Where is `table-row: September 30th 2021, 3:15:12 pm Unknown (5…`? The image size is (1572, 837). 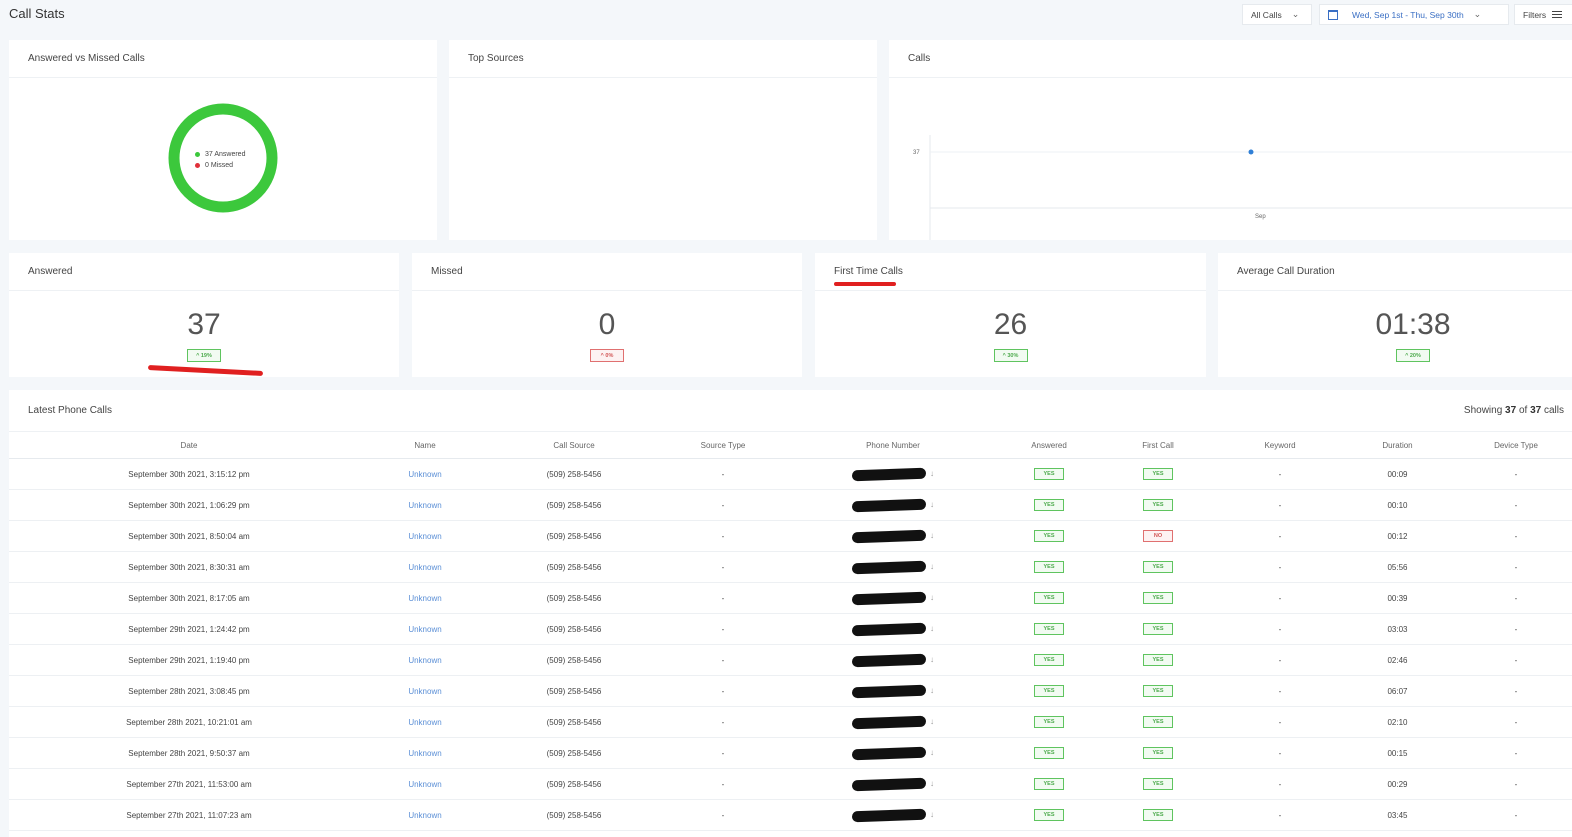 table-row: September 30th 2021, 3:15:12 pm Unknown (5… is located at coordinates (790, 474).